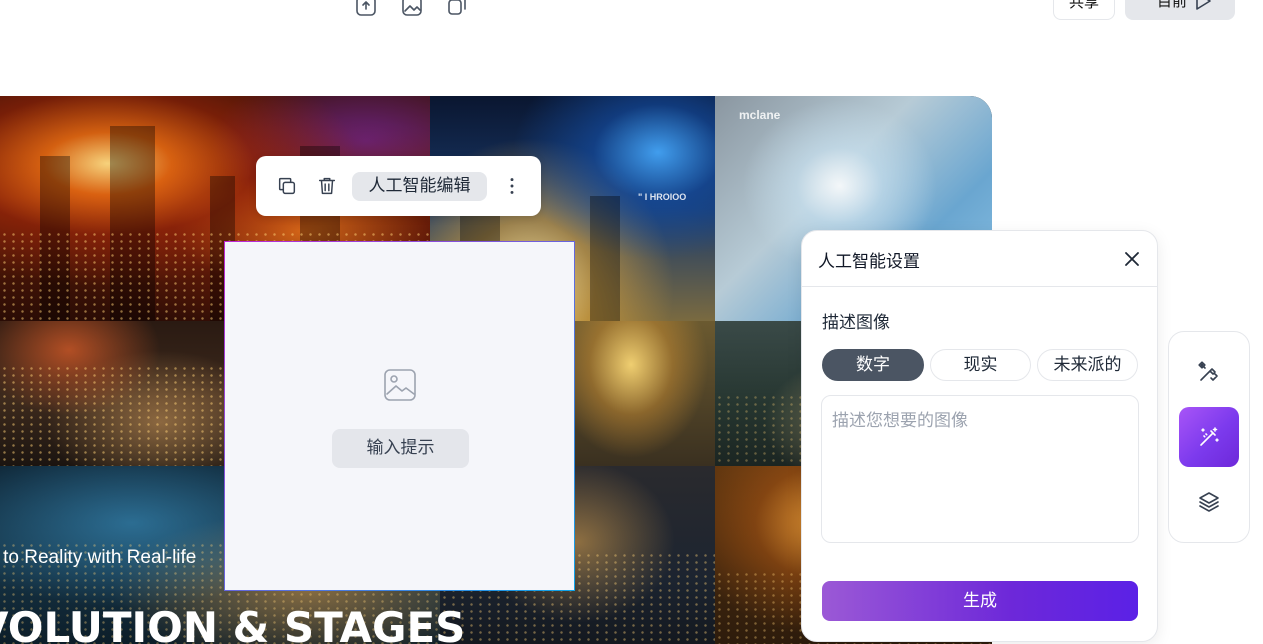 The width and height of the screenshot is (1263, 644). Describe the element at coordinates (980, 601) in the screenshot. I see `generate-button: 生成` at that location.